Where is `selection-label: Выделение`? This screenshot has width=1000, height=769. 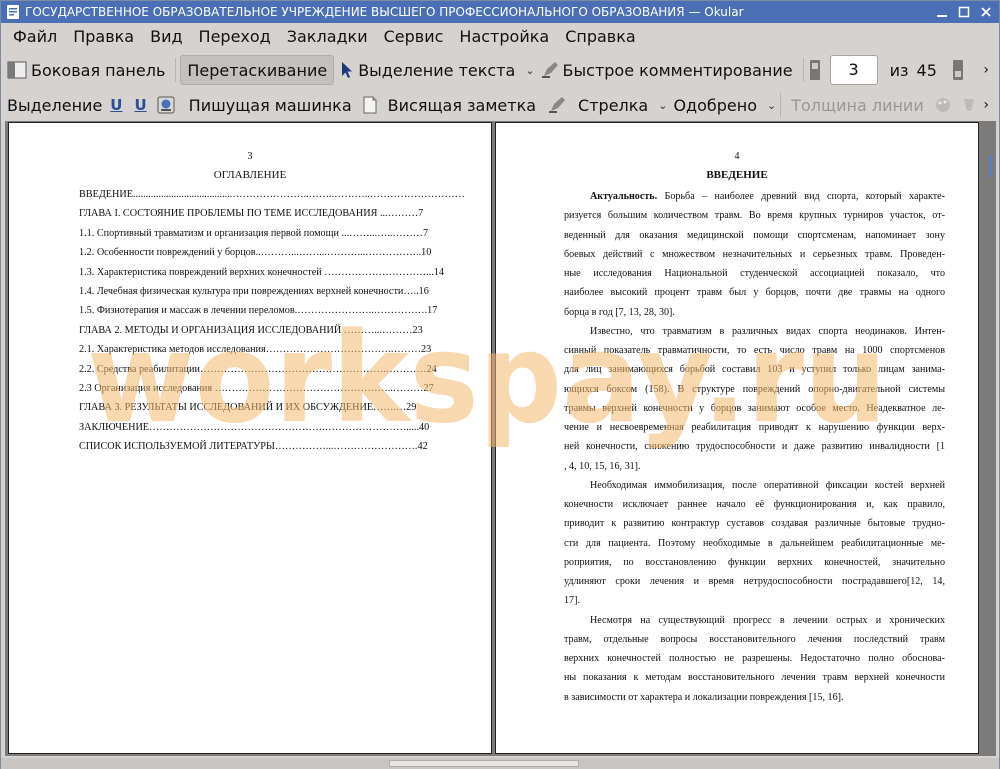
selection-label: Выделение is located at coordinates (55, 105).